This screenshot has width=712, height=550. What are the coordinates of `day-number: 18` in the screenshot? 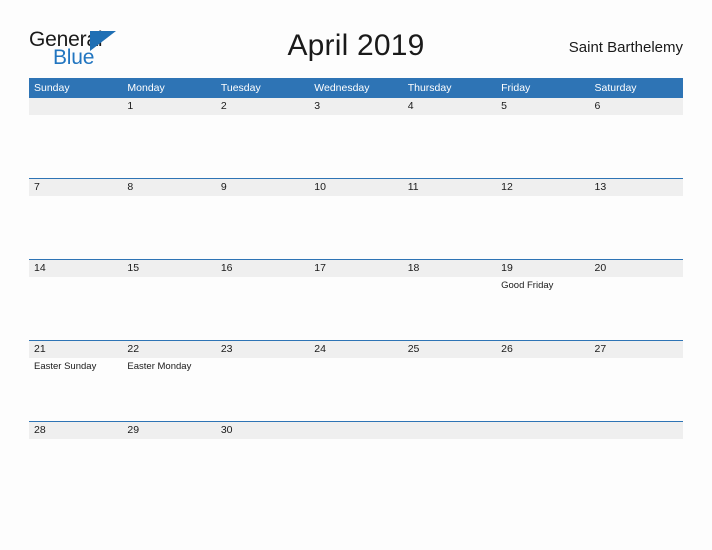 It's located at (413, 268).